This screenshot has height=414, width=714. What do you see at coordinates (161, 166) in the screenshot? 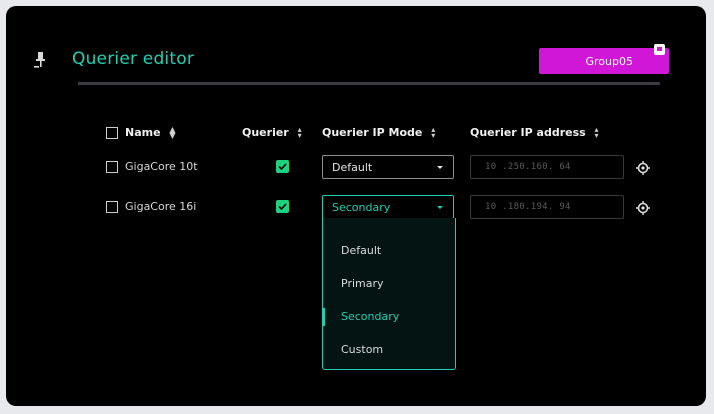
I see `device-name: GigaCore 10t` at bounding box center [161, 166].